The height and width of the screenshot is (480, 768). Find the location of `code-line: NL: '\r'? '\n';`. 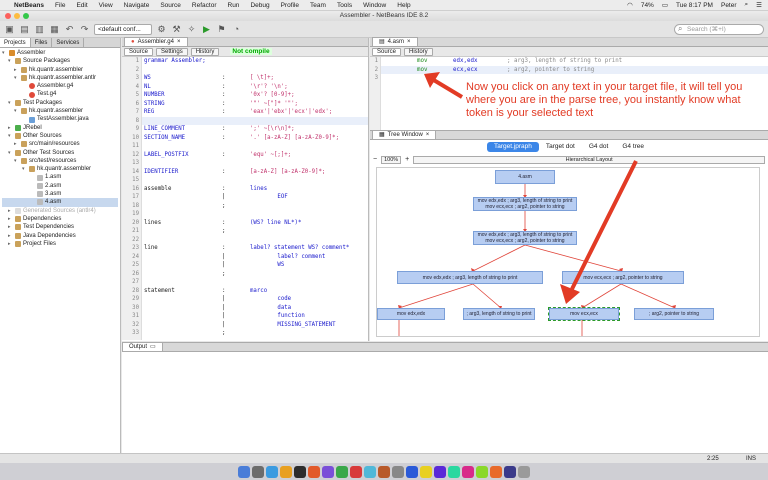

code-line: NL: '\r'? '\n'; is located at coordinates (255, 87).